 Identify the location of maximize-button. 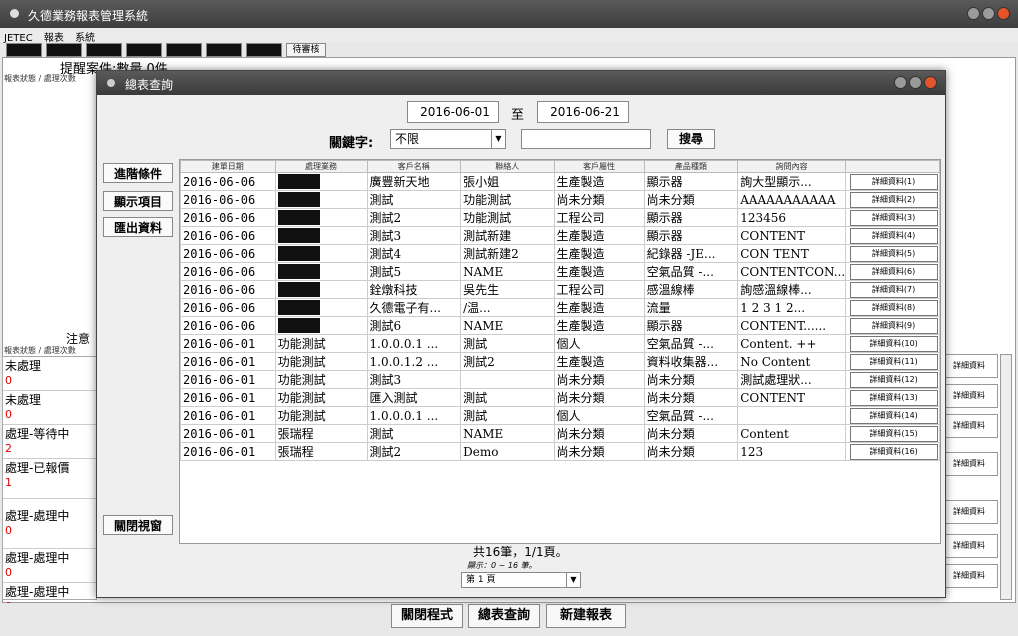
(988, 13).